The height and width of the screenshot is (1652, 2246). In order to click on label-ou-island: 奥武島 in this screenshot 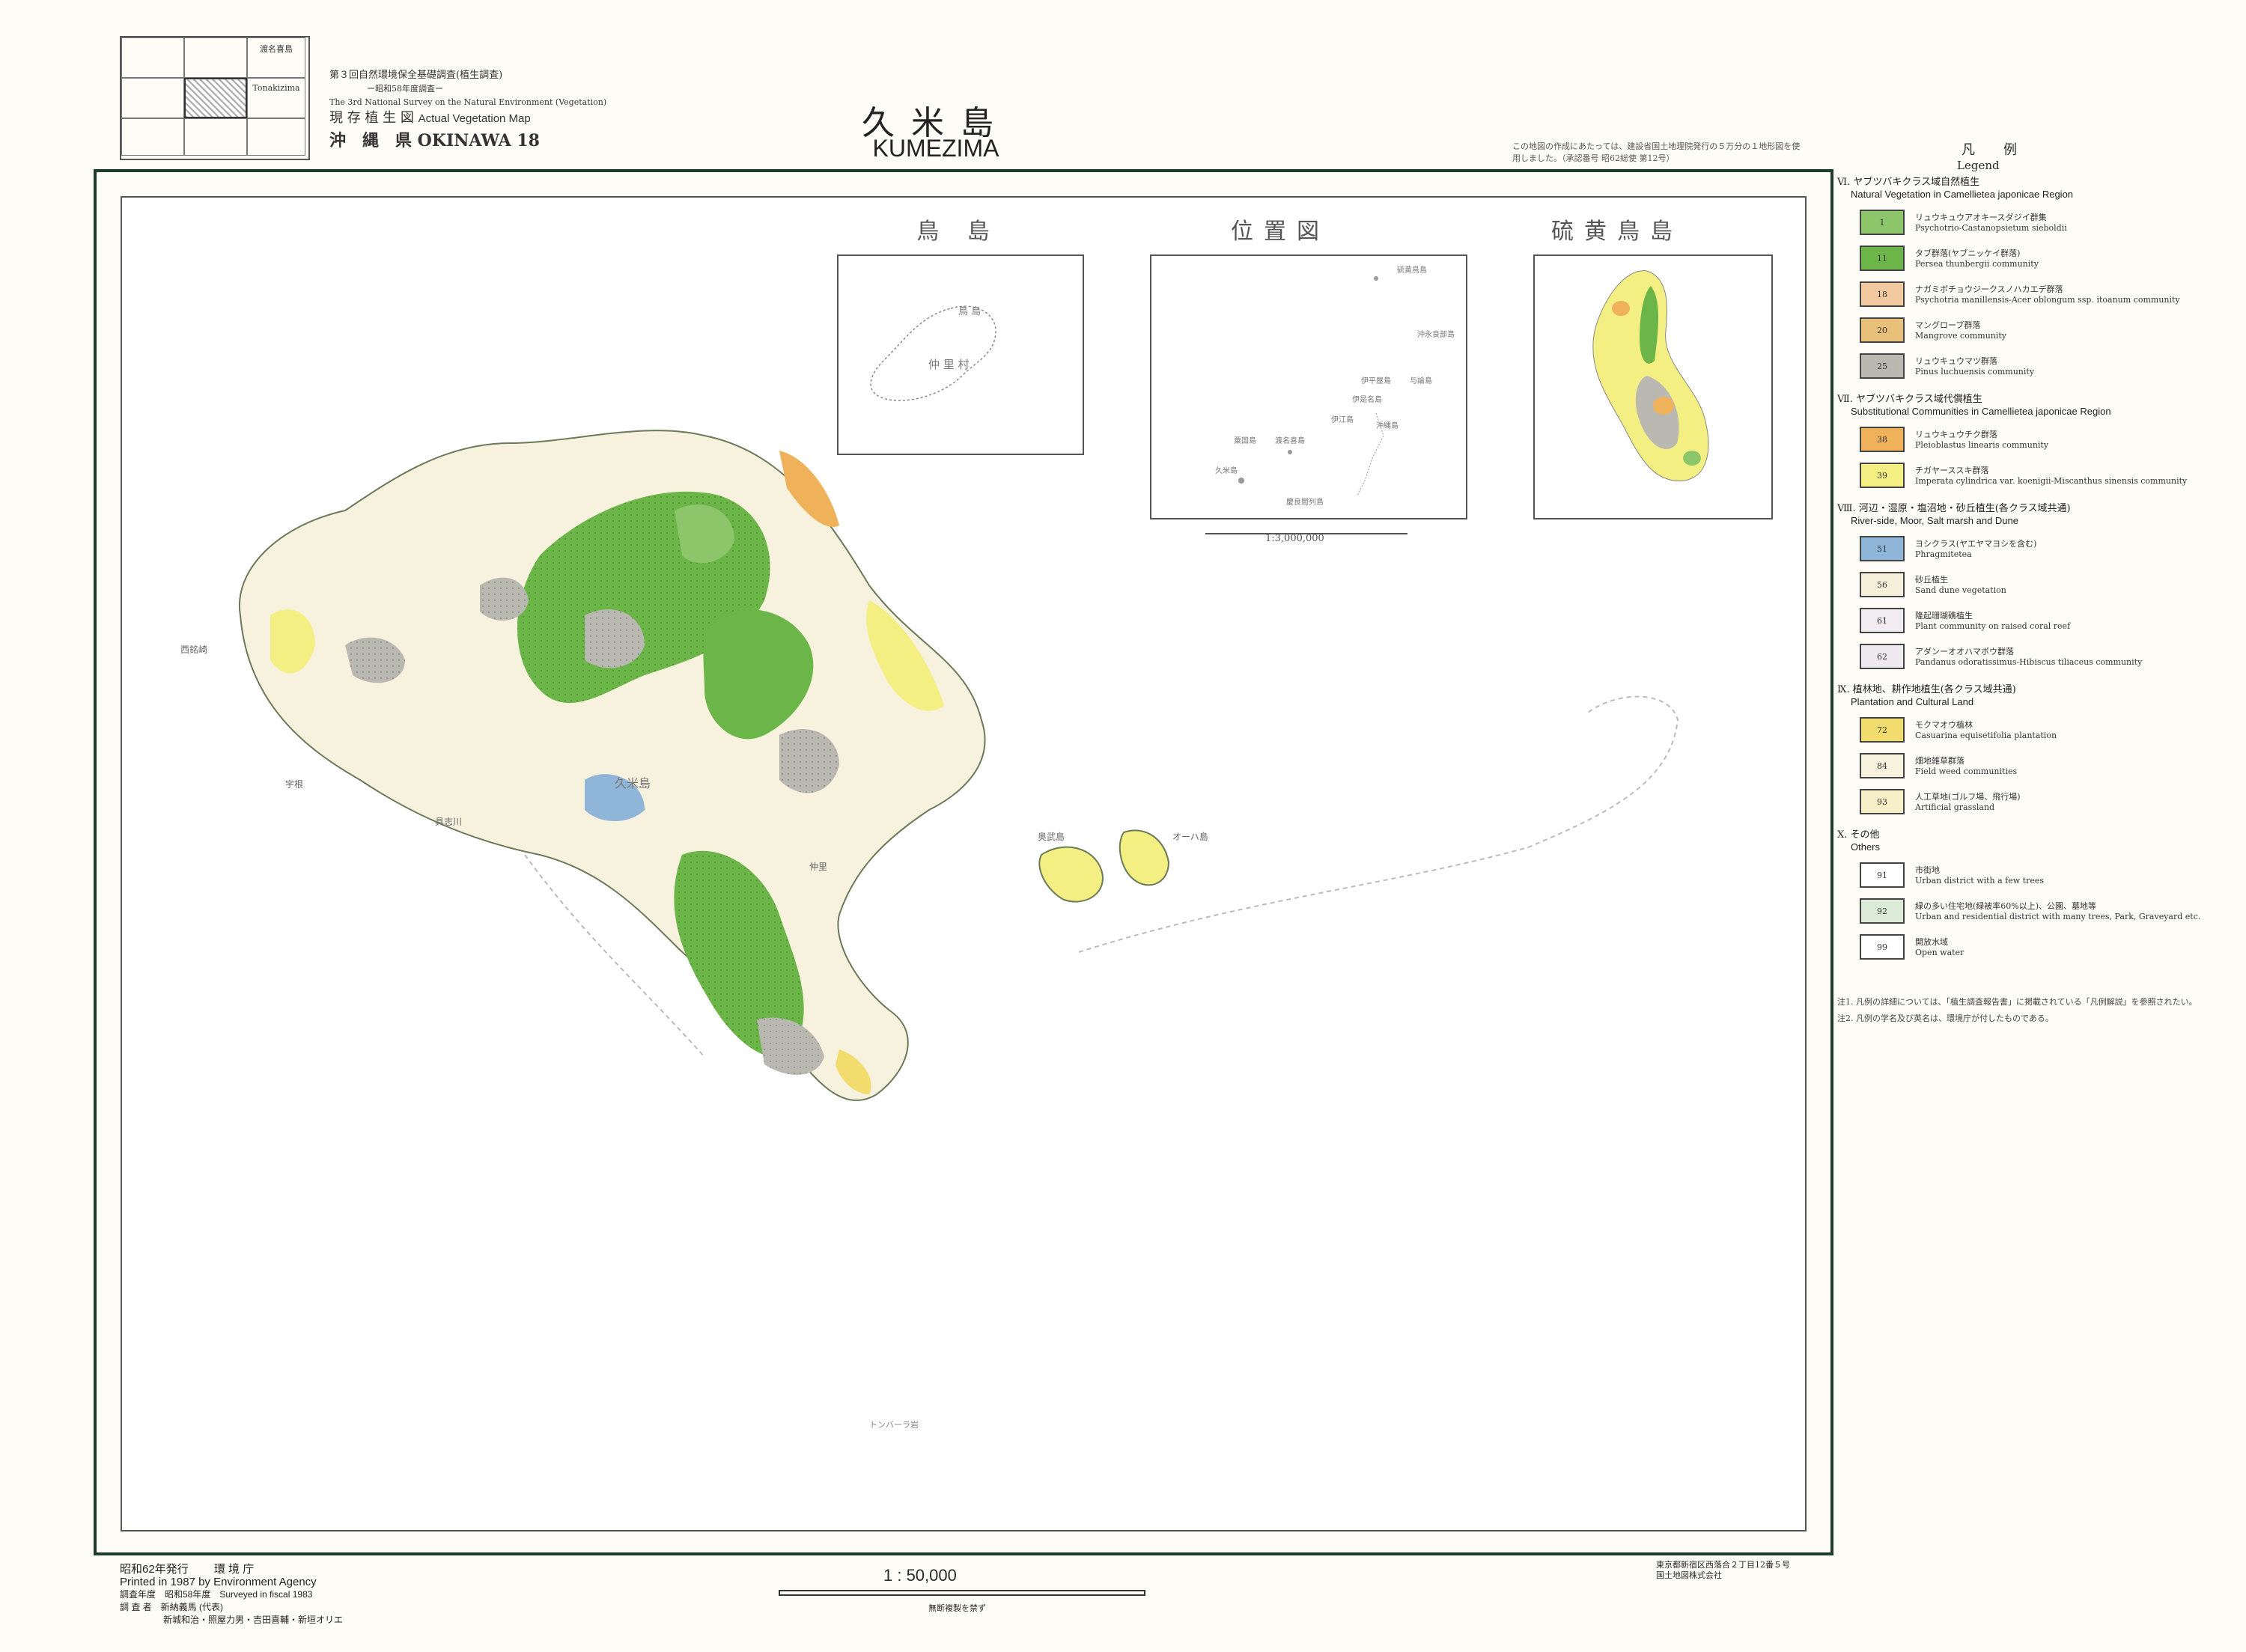, I will do `click(1051, 836)`.